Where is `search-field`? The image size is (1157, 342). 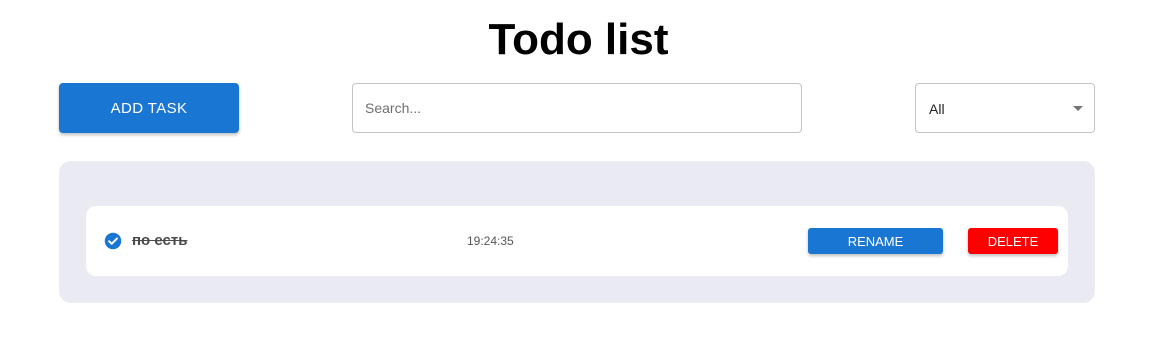
search-field is located at coordinates (577, 108).